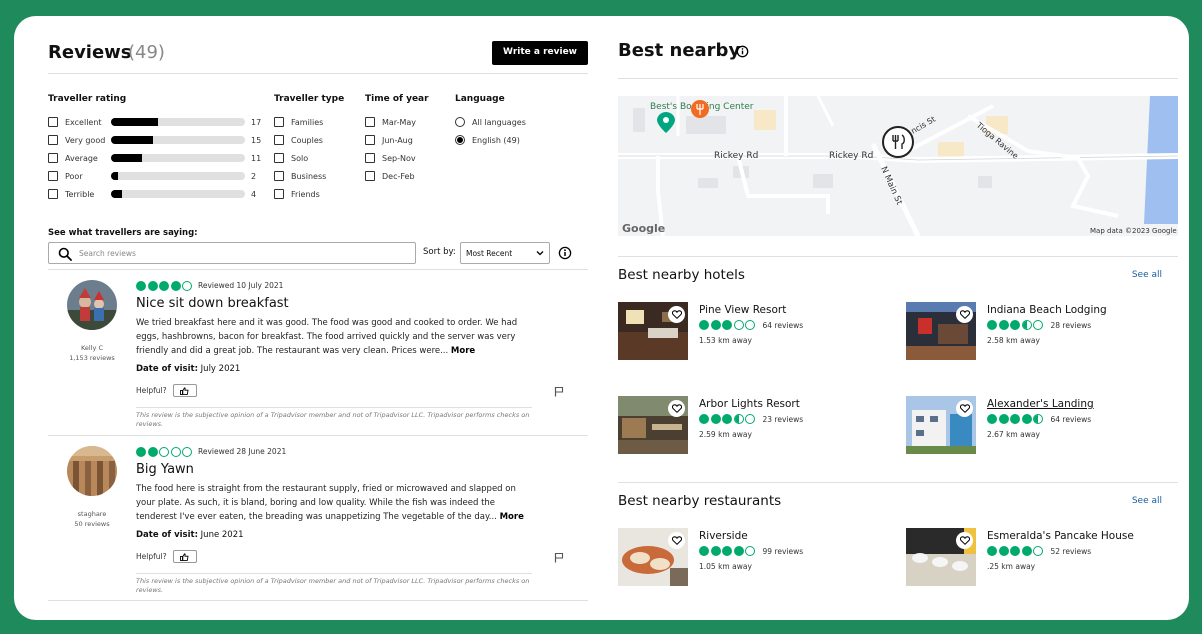 Image resolution: width=1202 pixels, height=634 pixels. I want to click on restaurants-see-all-link: See all, so click(1147, 501).